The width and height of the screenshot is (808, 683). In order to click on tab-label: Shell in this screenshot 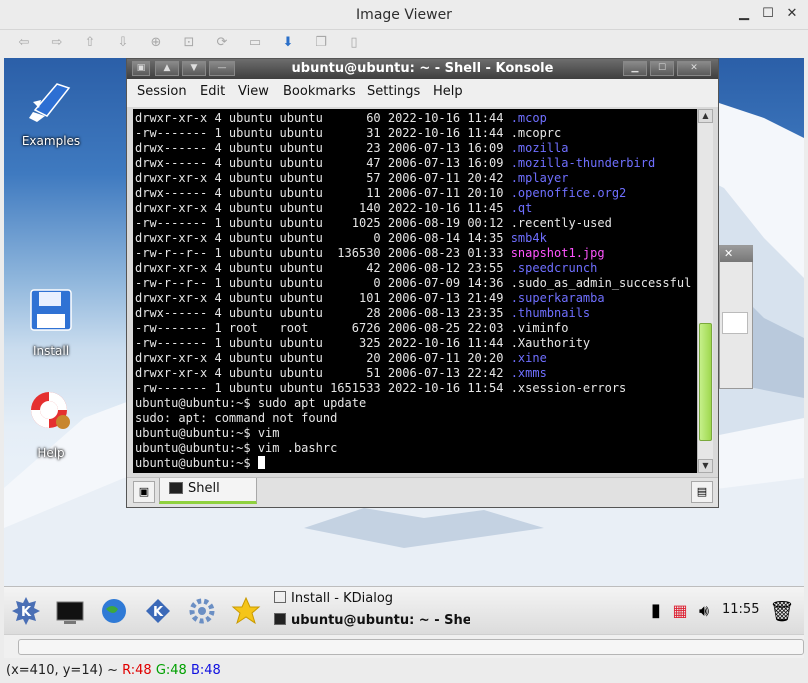, I will do `click(204, 488)`.